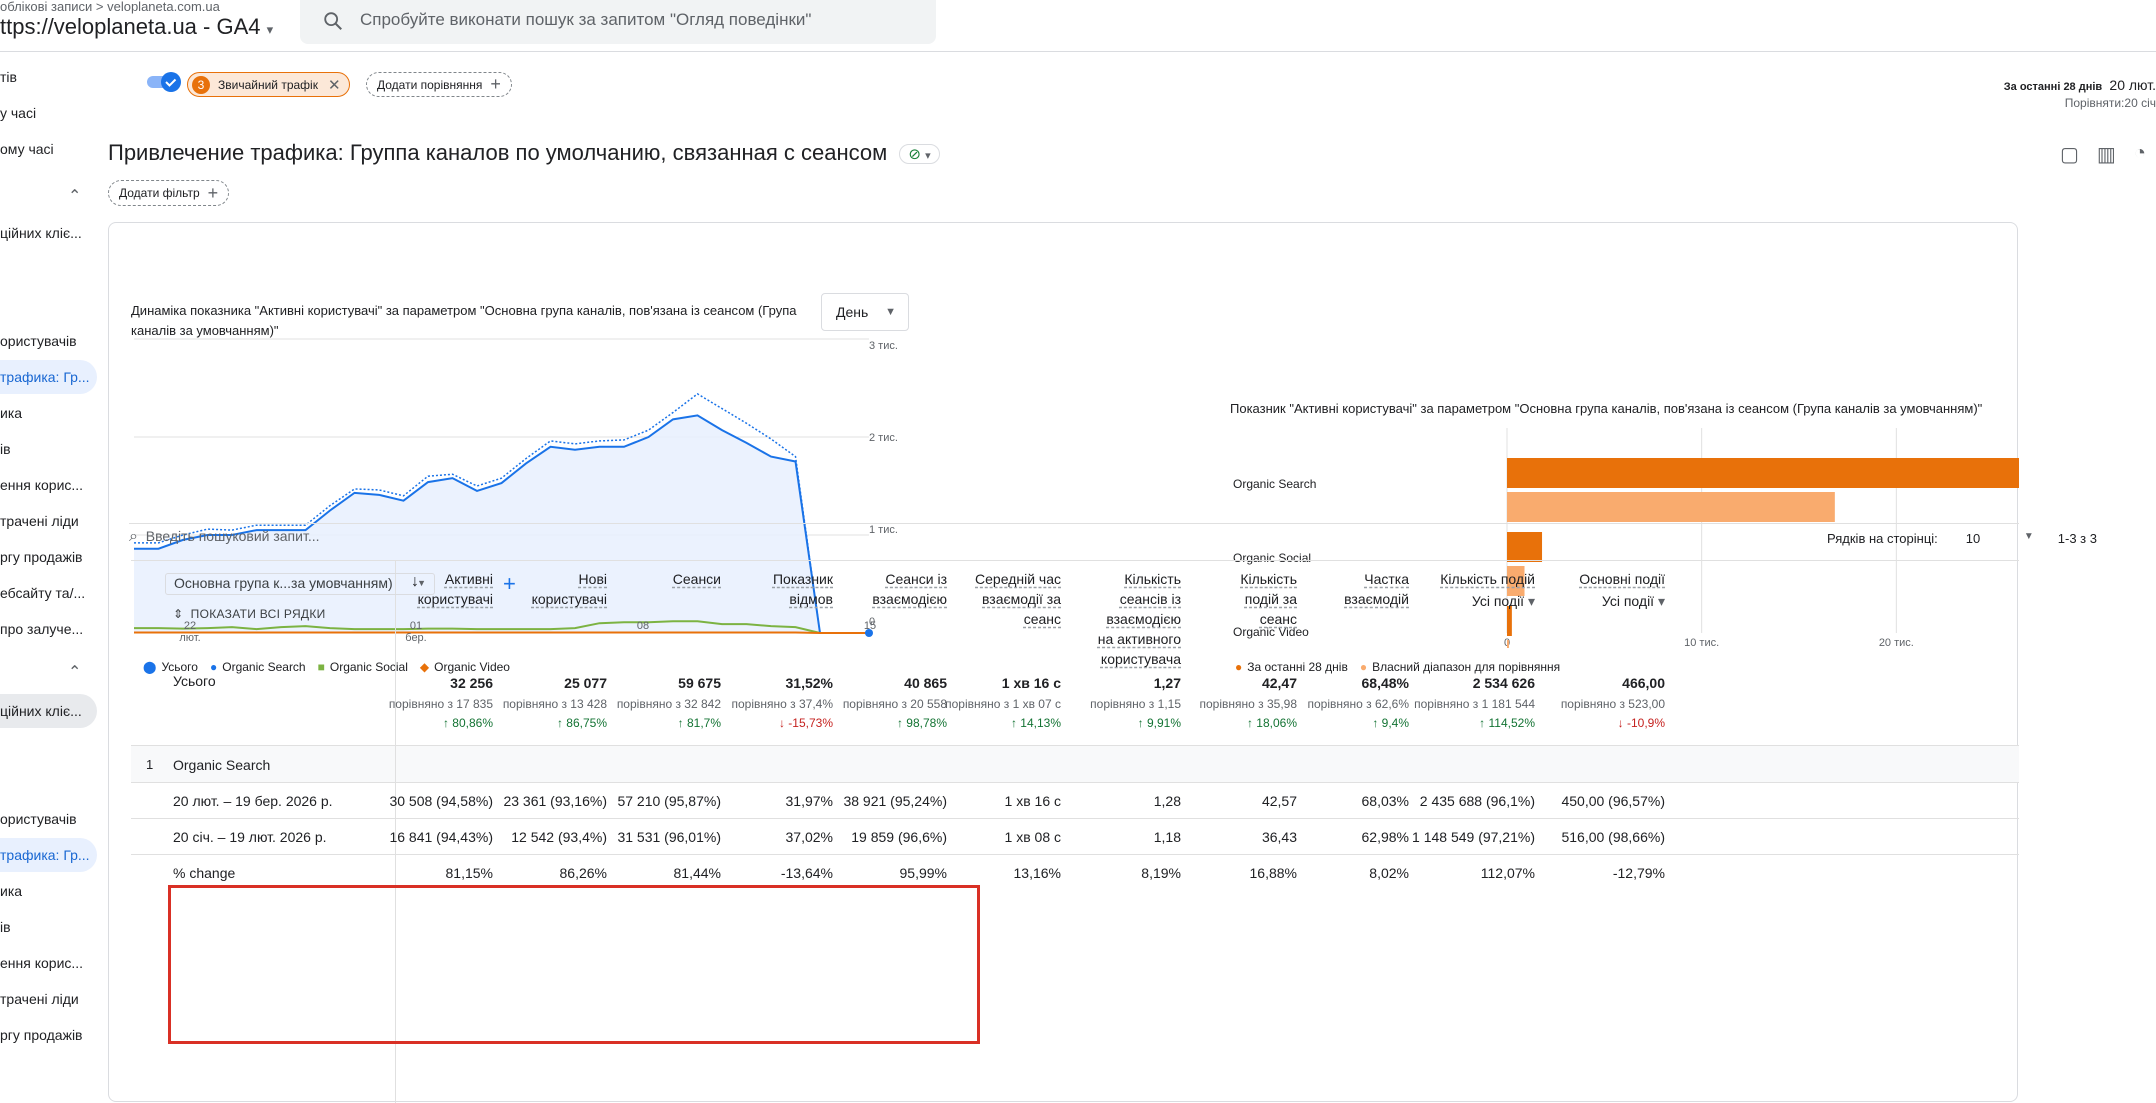  What do you see at coordinates (643, 626) in the screenshot?
I see `x-tick: 08` at bounding box center [643, 626].